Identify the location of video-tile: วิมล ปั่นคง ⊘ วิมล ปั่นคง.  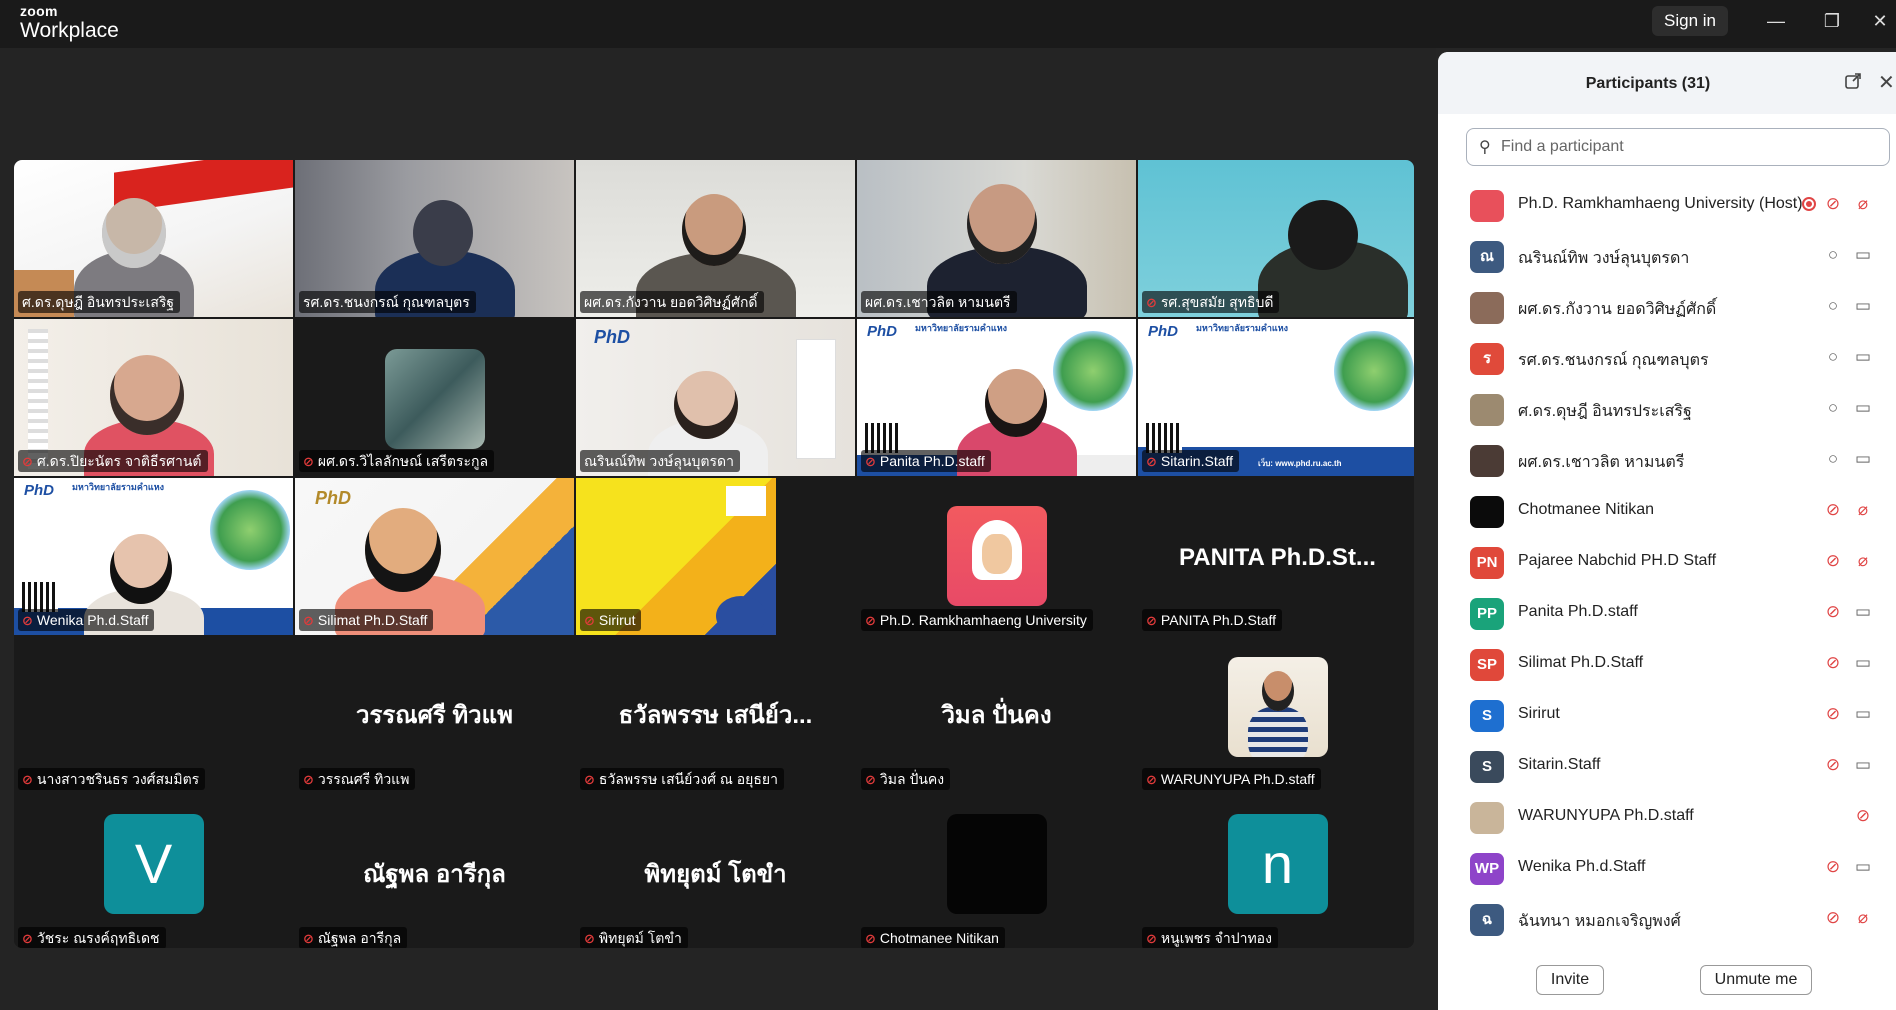
(996, 715).